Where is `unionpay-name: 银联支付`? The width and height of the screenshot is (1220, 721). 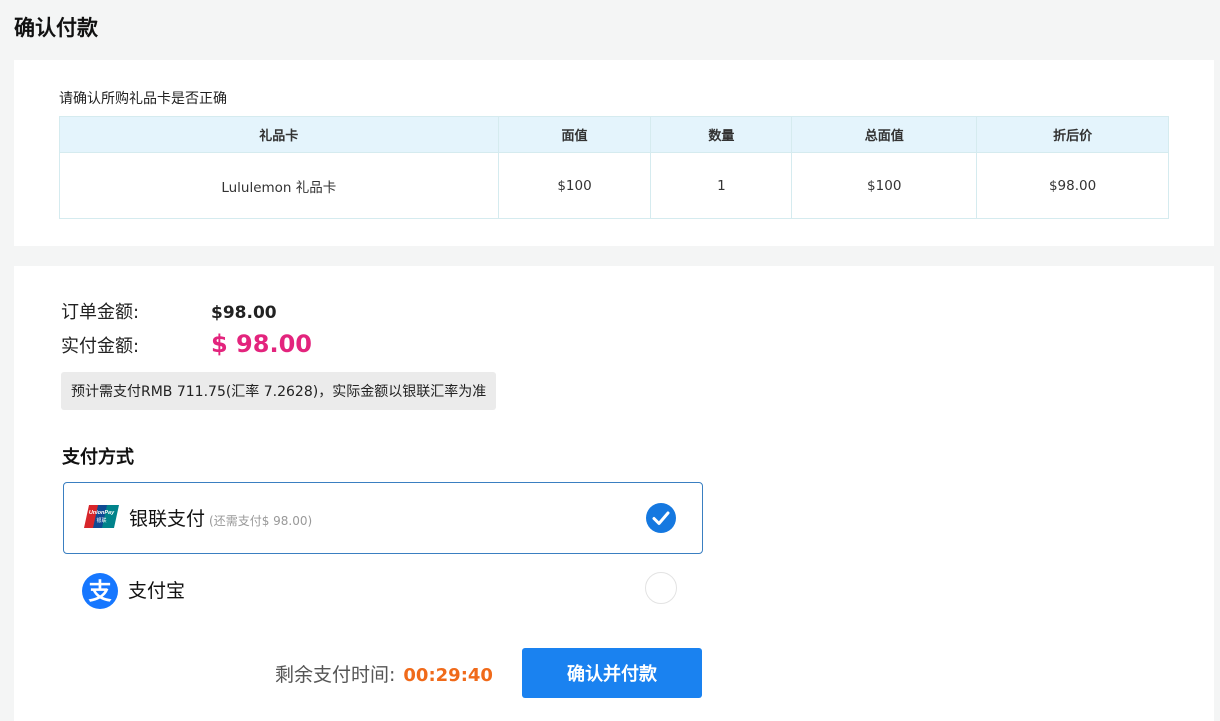 unionpay-name: 银联支付 is located at coordinates (167, 519).